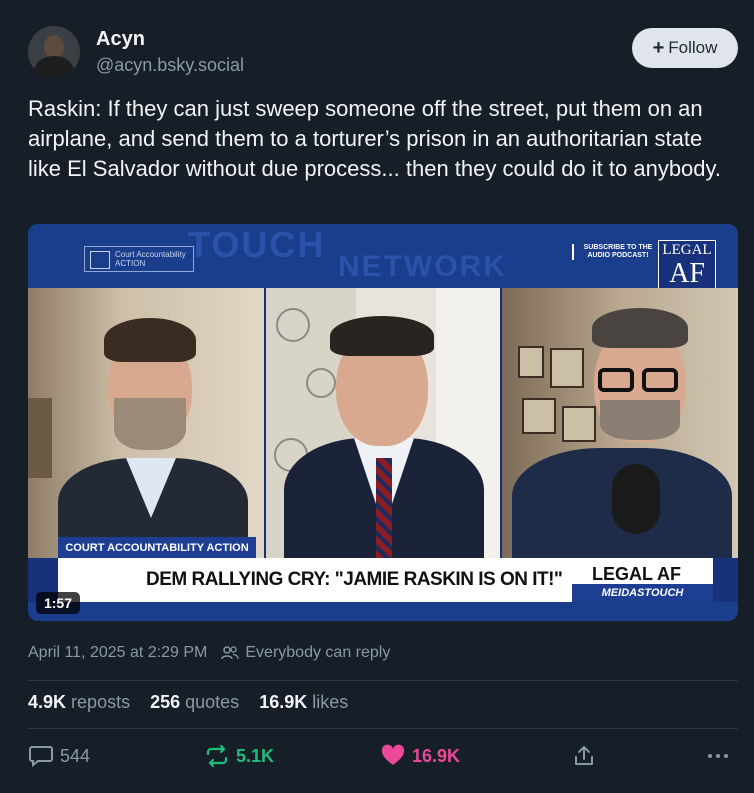 The width and height of the screenshot is (754, 793). I want to click on post-stats: 4.9K reposts 256 quotes 16.9K likes, so click(188, 702).